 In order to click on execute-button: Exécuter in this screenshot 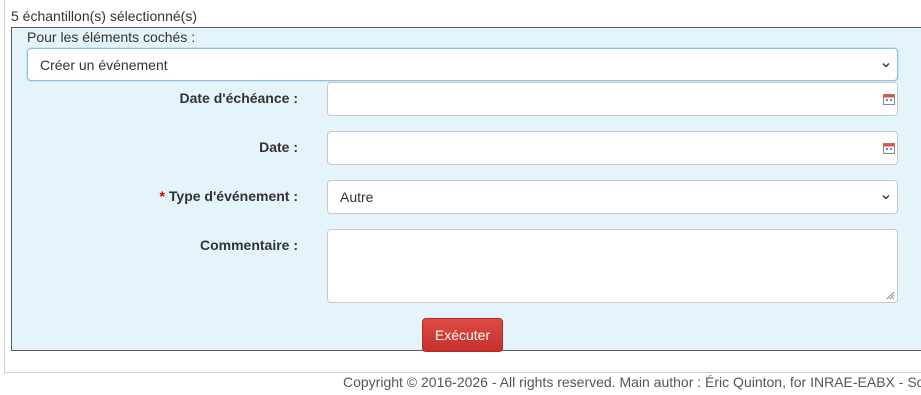, I will do `click(462, 335)`.